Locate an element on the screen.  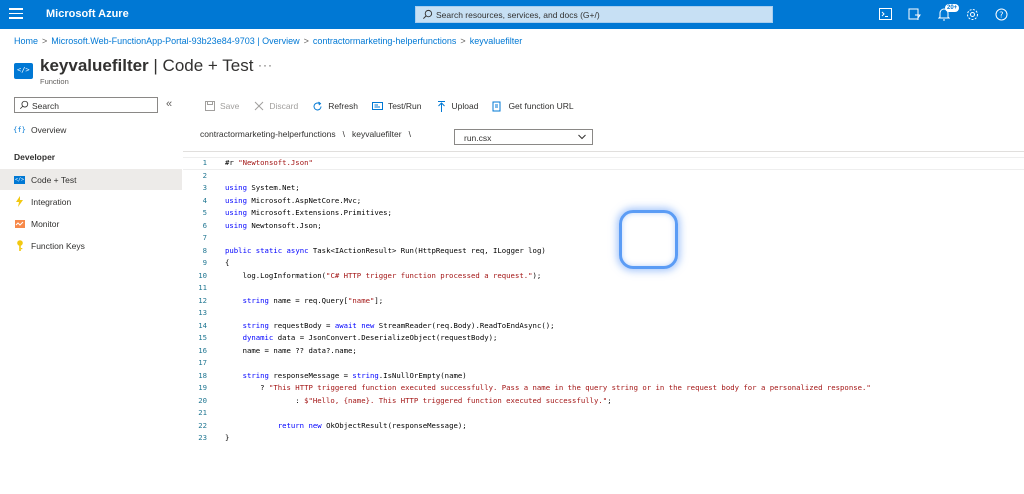
sidebar-item-label: Function Keys is located at coordinates (58, 245).